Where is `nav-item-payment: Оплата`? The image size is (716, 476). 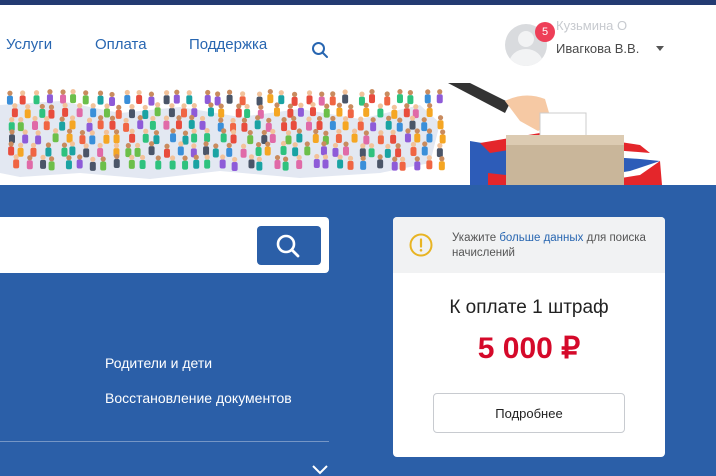 nav-item-payment: Оплата is located at coordinates (121, 44).